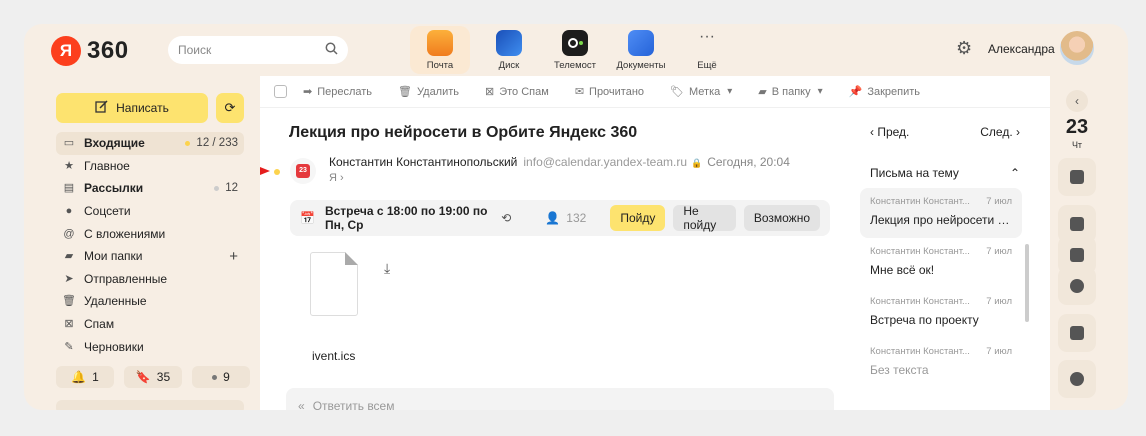 The image size is (1146, 436). I want to click on spam-button: ⊠ Это Спам, so click(517, 92).